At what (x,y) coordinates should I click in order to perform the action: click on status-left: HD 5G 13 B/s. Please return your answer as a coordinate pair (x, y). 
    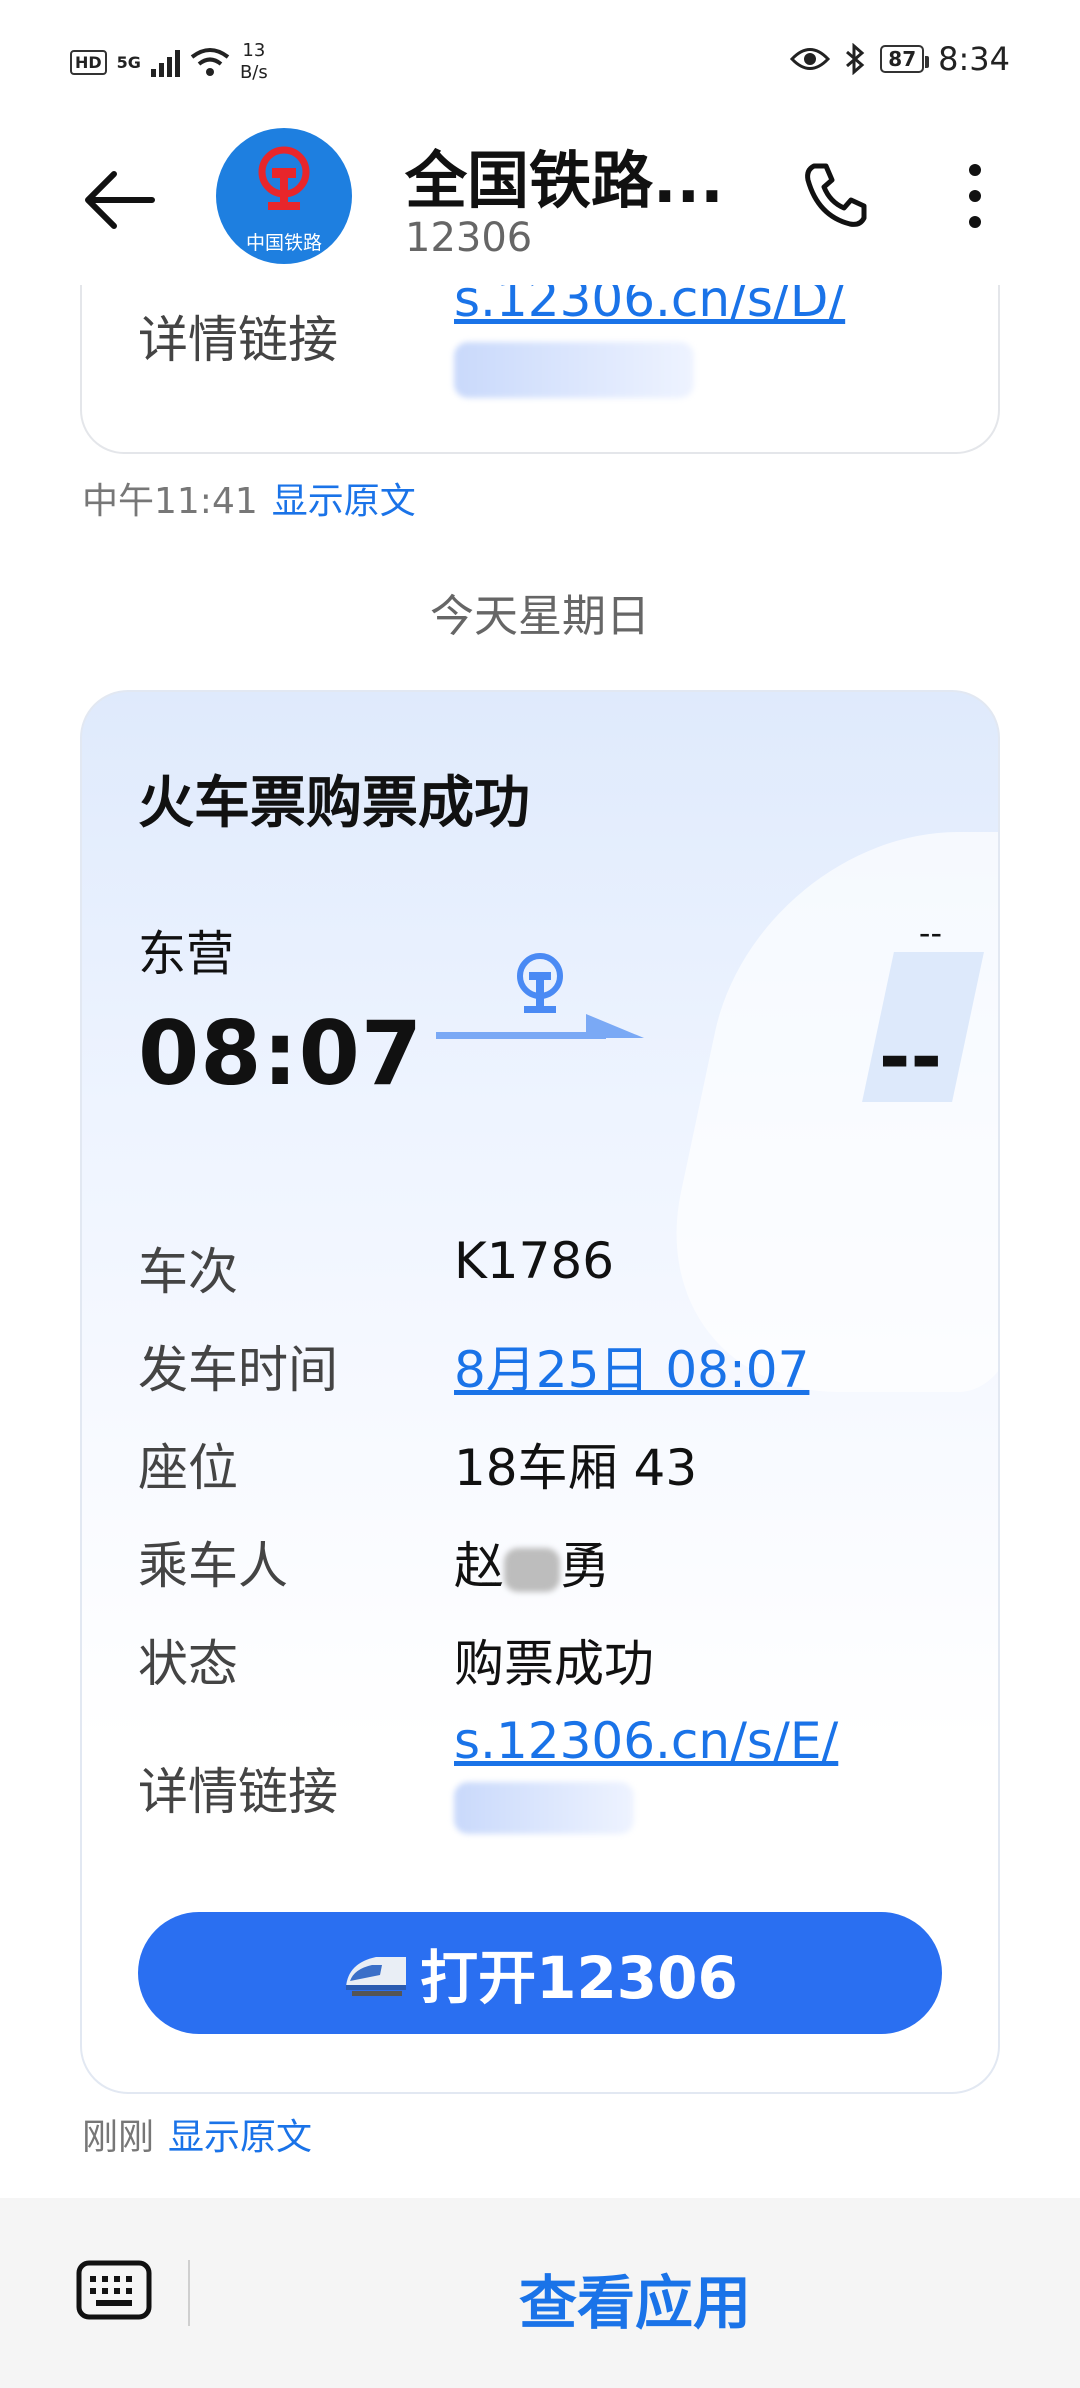
    Looking at the image, I should click on (169, 62).